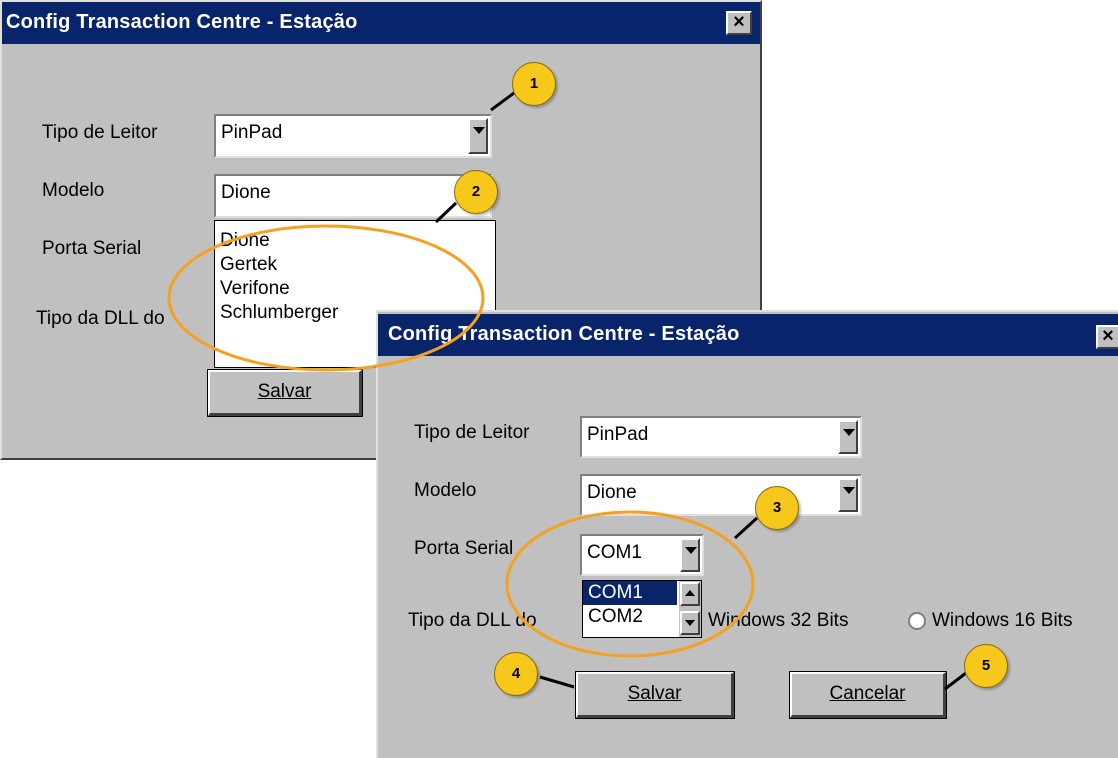 The image size is (1118, 758). What do you see at coordinates (721, 437) in the screenshot?
I see `front-tipo-leitor-select: PinPad` at bounding box center [721, 437].